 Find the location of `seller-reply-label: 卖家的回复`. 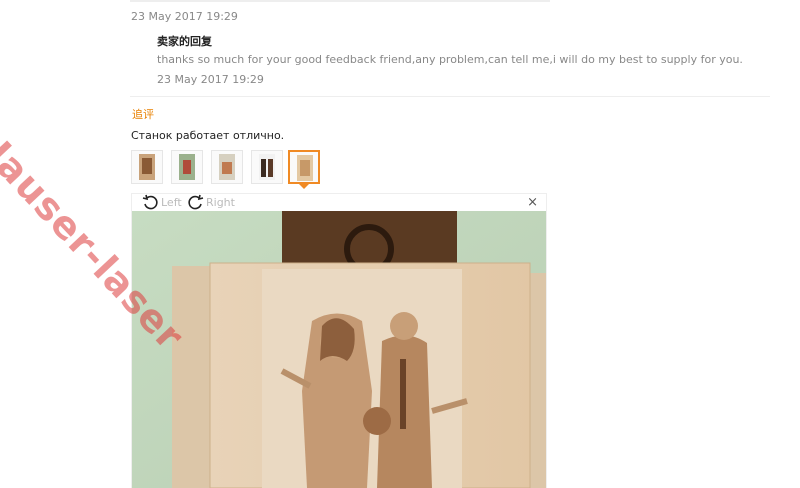

seller-reply-label: 卖家的回复 is located at coordinates (184, 41).